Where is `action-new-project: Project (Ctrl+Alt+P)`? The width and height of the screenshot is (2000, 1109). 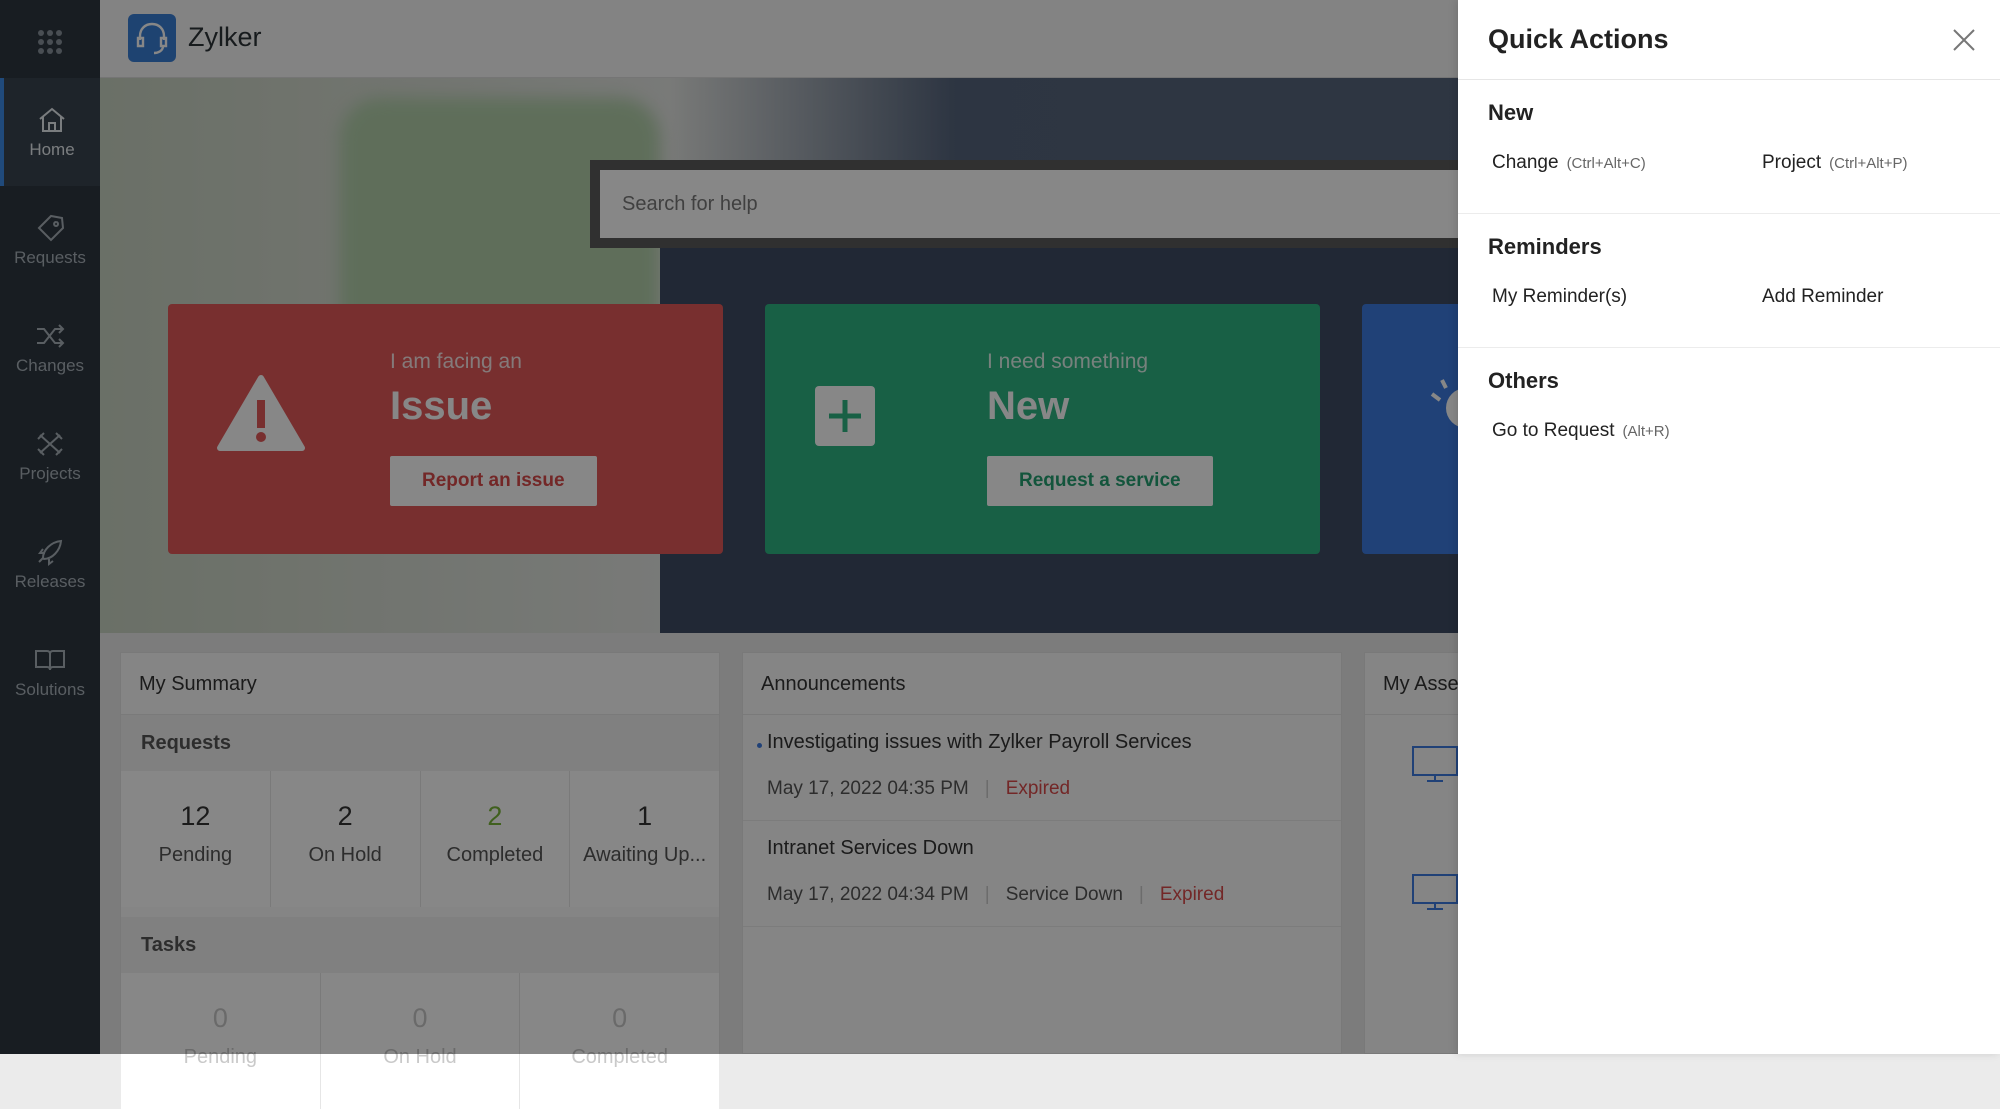
action-new-project: Project (Ctrl+Alt+P) is located at coordinates (1835, 163).